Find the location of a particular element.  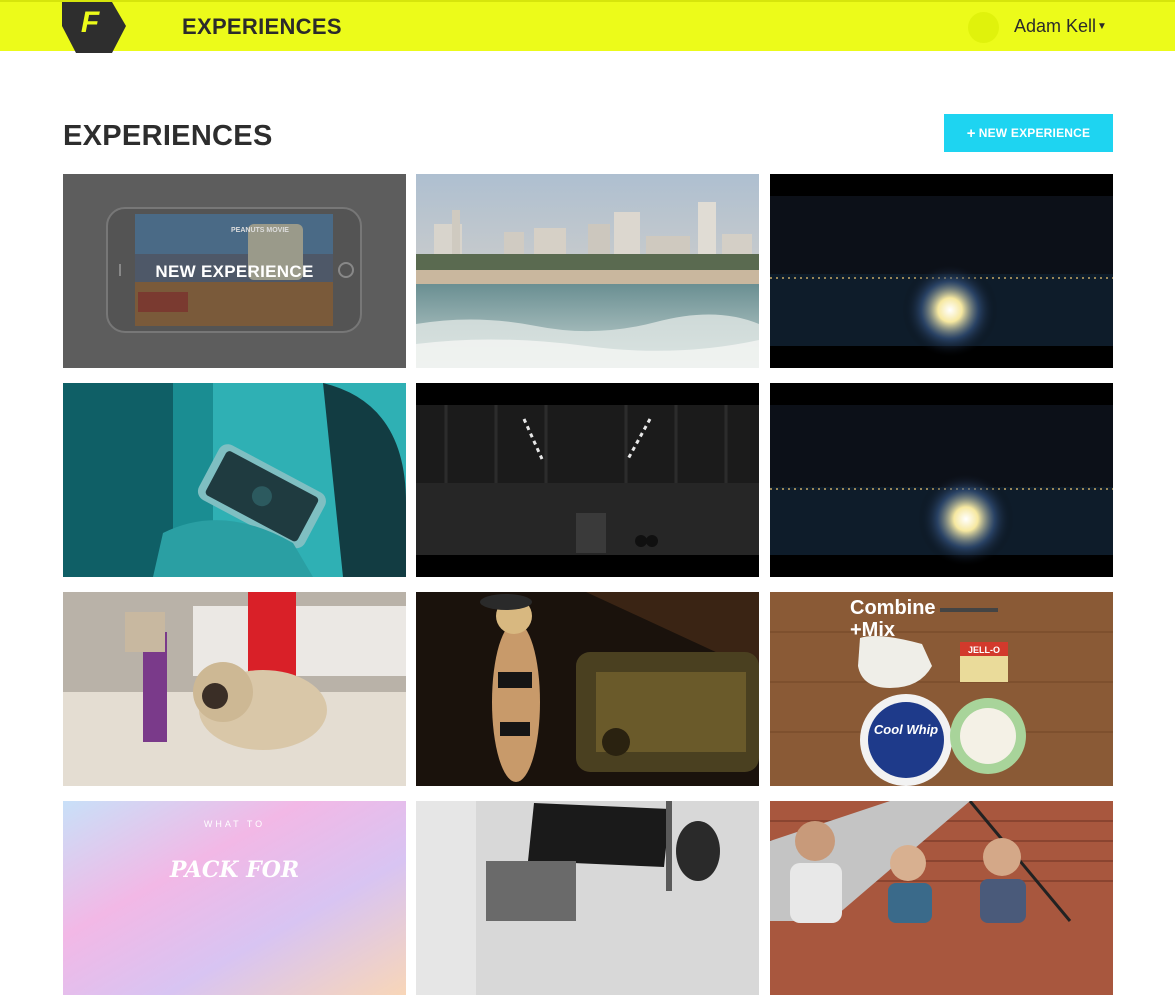

recipe-table-thumbnail: JELL-O Cool Whip is located at coordinates (941, 689).